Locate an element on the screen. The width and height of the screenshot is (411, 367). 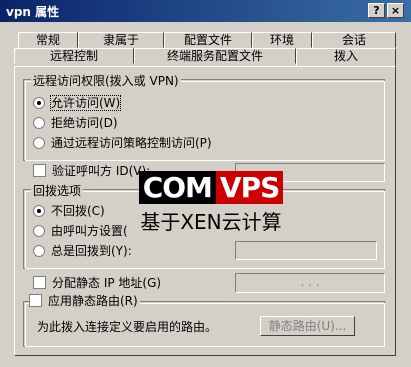
radio-deny-access: 拒绝访问(D) is located at coordinates (75, 123).